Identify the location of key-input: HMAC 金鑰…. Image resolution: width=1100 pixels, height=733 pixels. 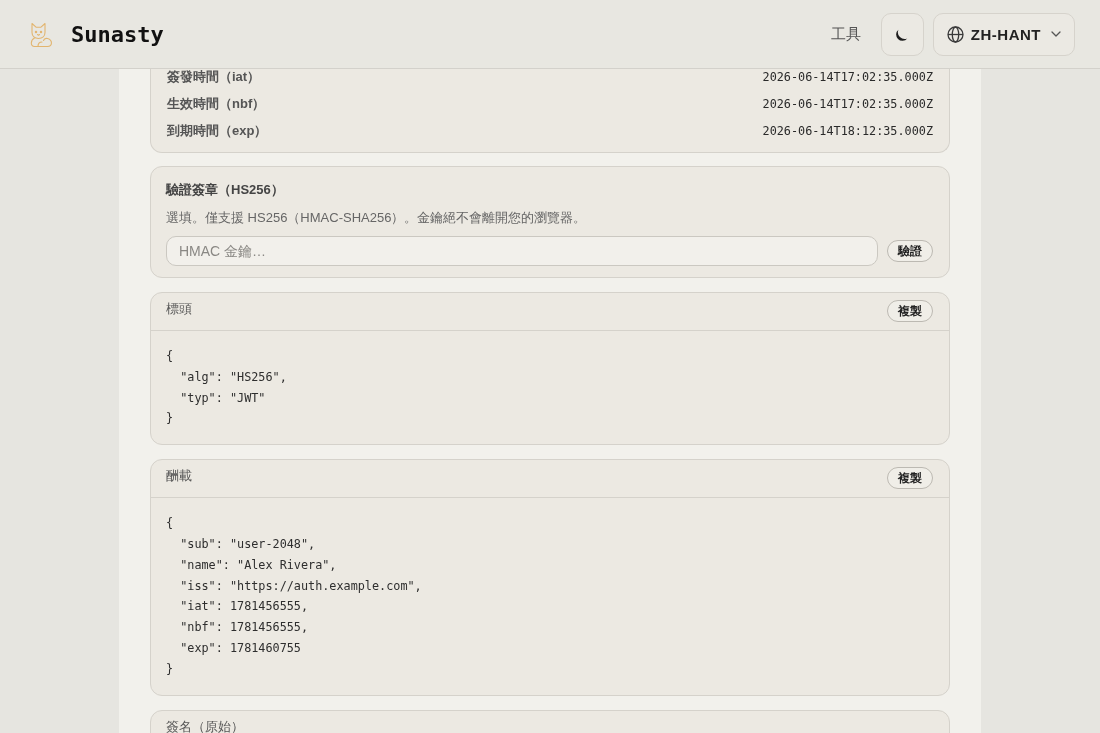
(522, 251).